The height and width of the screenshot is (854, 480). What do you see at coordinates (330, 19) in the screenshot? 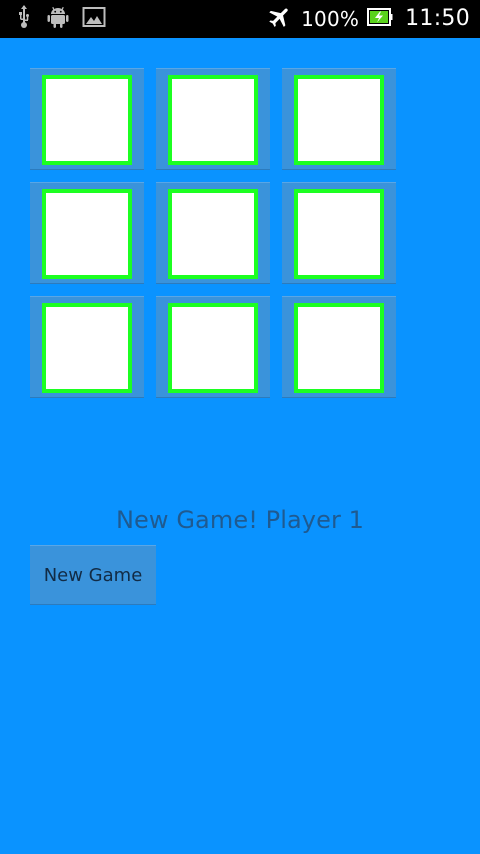
I see `battery-percentage: 100%` at bounding box center [330, 19].